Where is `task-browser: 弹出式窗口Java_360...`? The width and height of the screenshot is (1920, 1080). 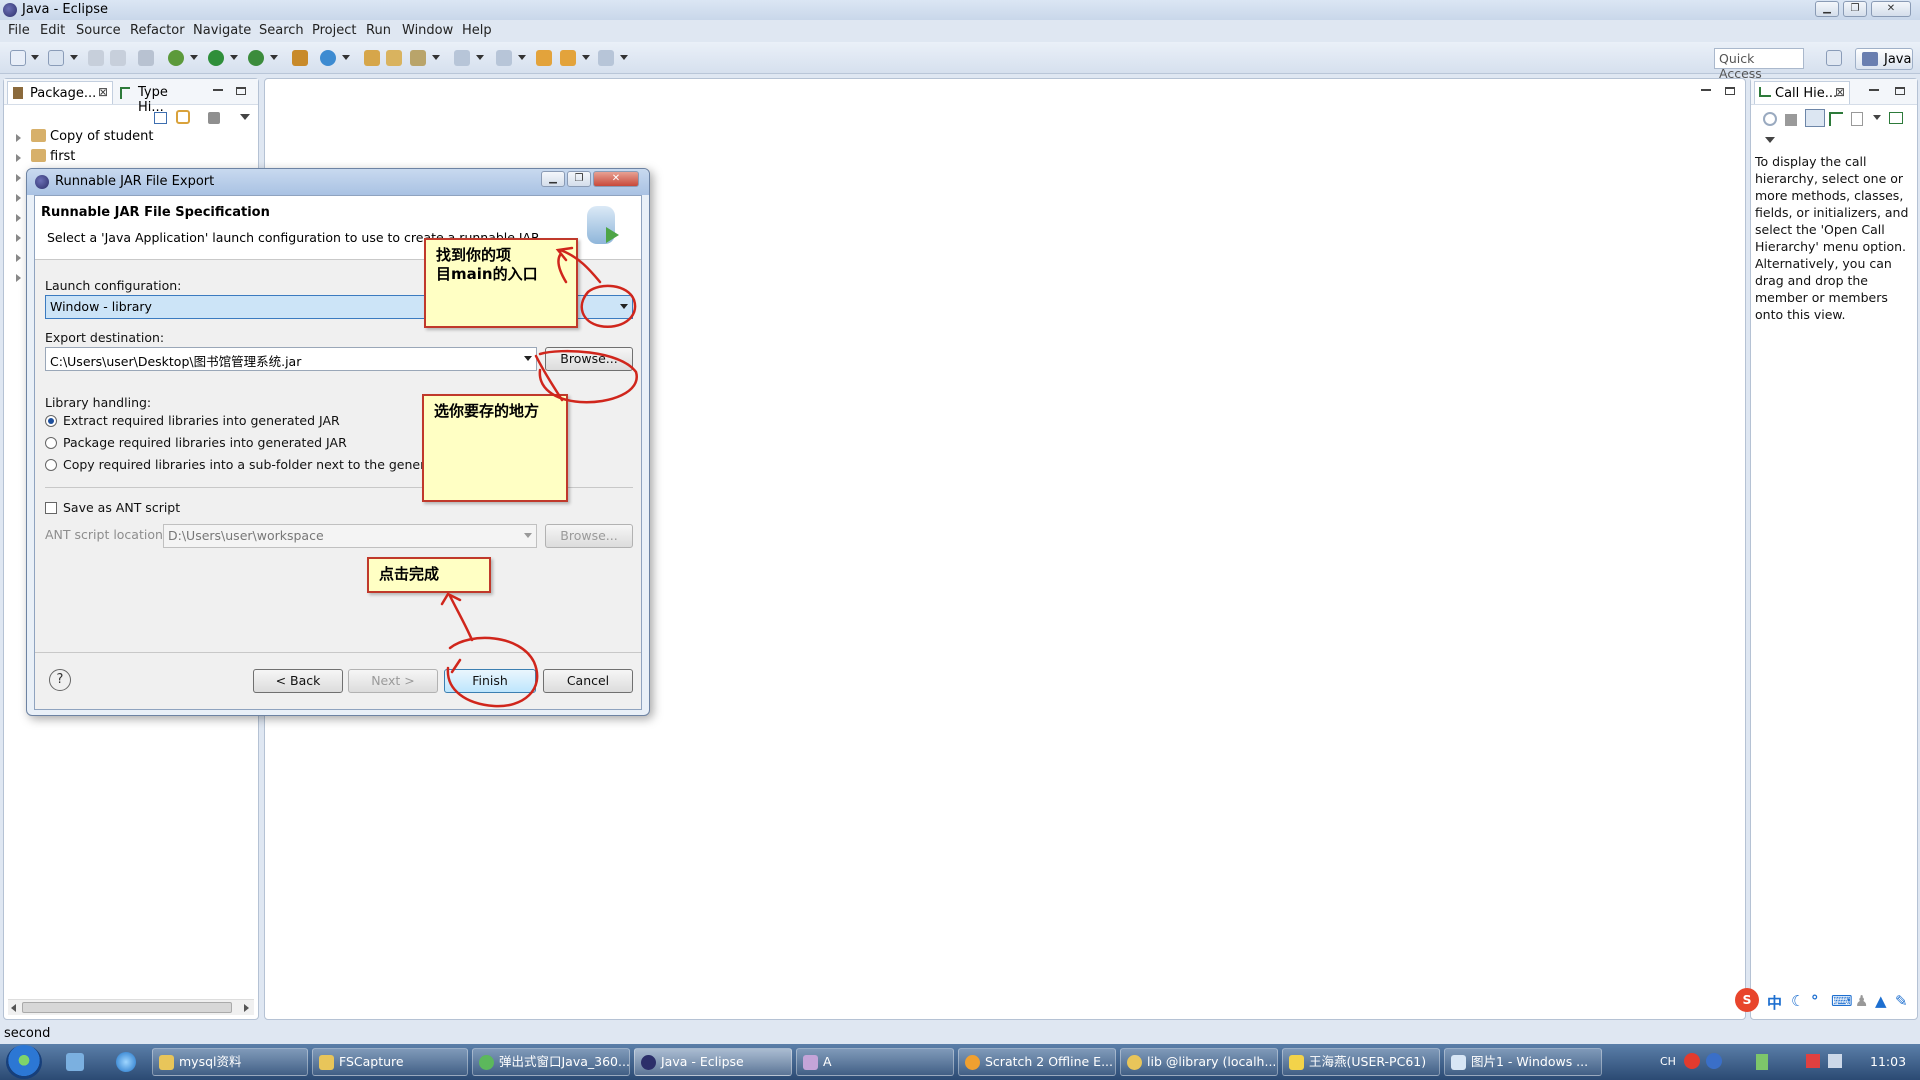
task-browser: 弹出式窗口Java_360... is located at coordinates (551, 1062).